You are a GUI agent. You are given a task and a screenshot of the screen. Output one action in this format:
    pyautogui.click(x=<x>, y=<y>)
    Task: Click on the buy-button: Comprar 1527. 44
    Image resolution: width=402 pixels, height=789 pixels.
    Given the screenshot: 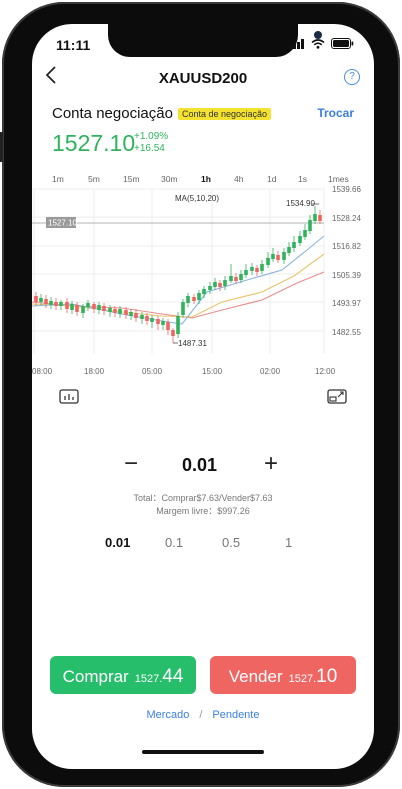 What is the action you would take?
    pyautogui.click(x=123, y=675)
    